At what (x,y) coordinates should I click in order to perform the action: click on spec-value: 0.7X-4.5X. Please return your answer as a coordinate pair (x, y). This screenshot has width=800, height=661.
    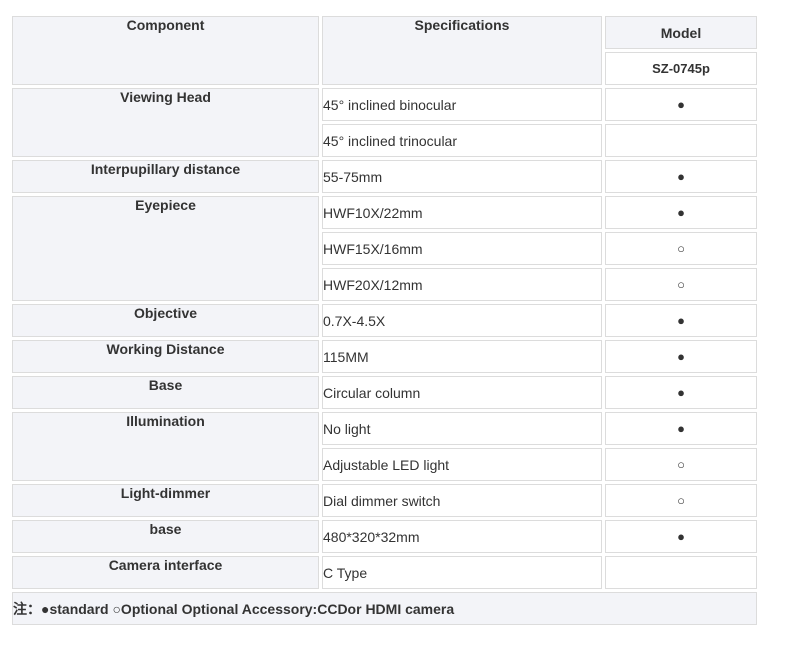
    Looking at the image, I should click on (462, 320).